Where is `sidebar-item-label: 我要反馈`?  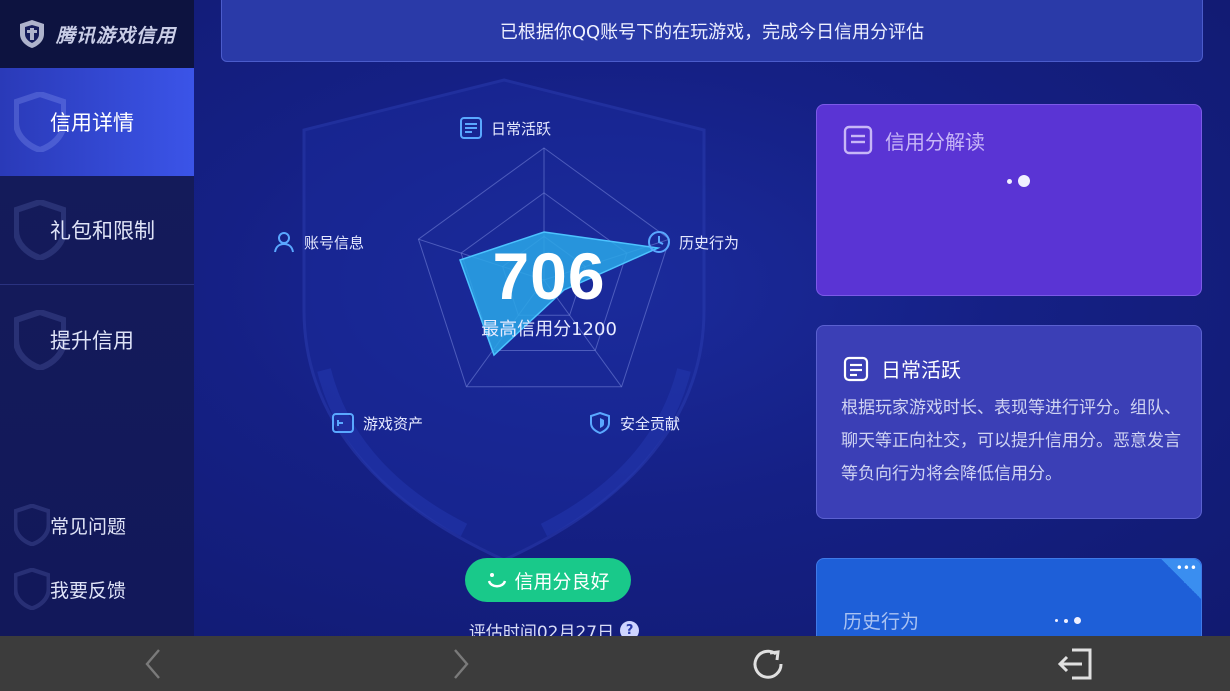
sidebar-item-label: 我要反馈 is located at coordinates (88, 590).